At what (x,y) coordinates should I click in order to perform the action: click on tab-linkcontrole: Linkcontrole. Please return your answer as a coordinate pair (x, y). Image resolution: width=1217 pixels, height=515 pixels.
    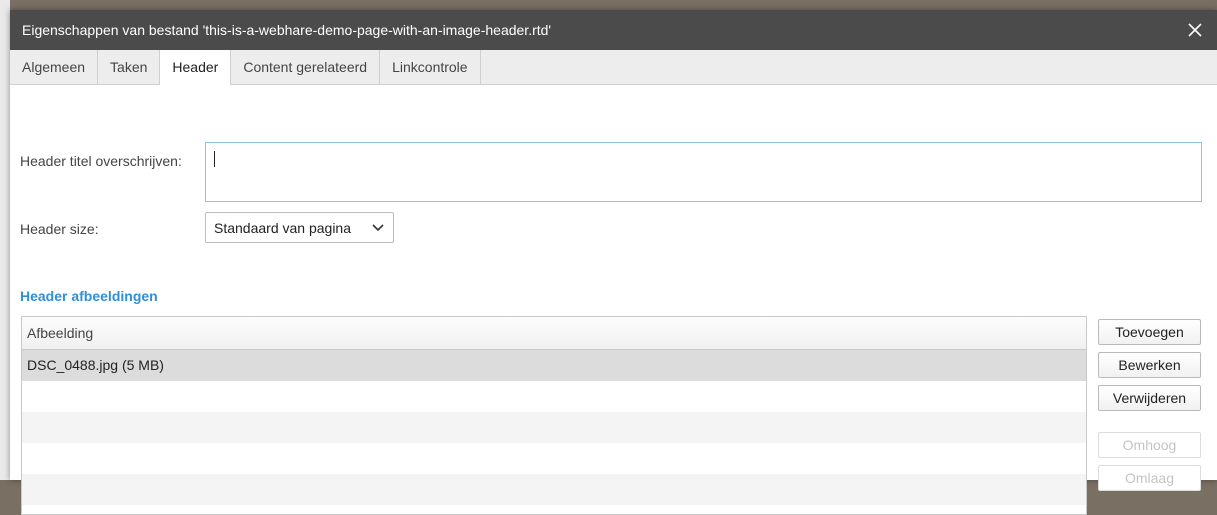
    Looking at the image, I should click on (430, 67).